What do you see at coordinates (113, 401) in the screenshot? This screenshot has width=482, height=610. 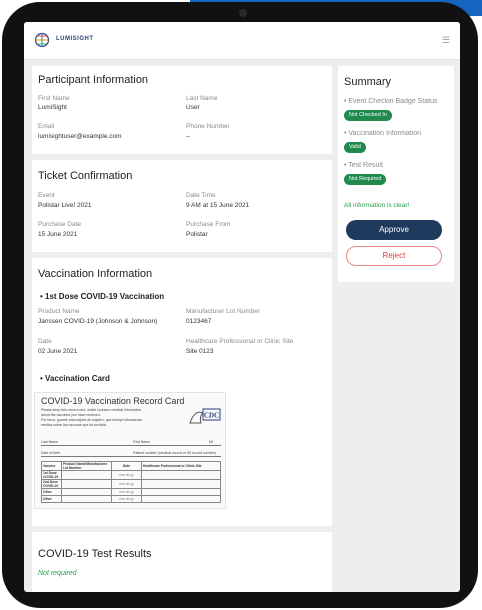 I see `record-card-title: COVID-19 Vaccination Record Card` at bounding box center [113, 401].